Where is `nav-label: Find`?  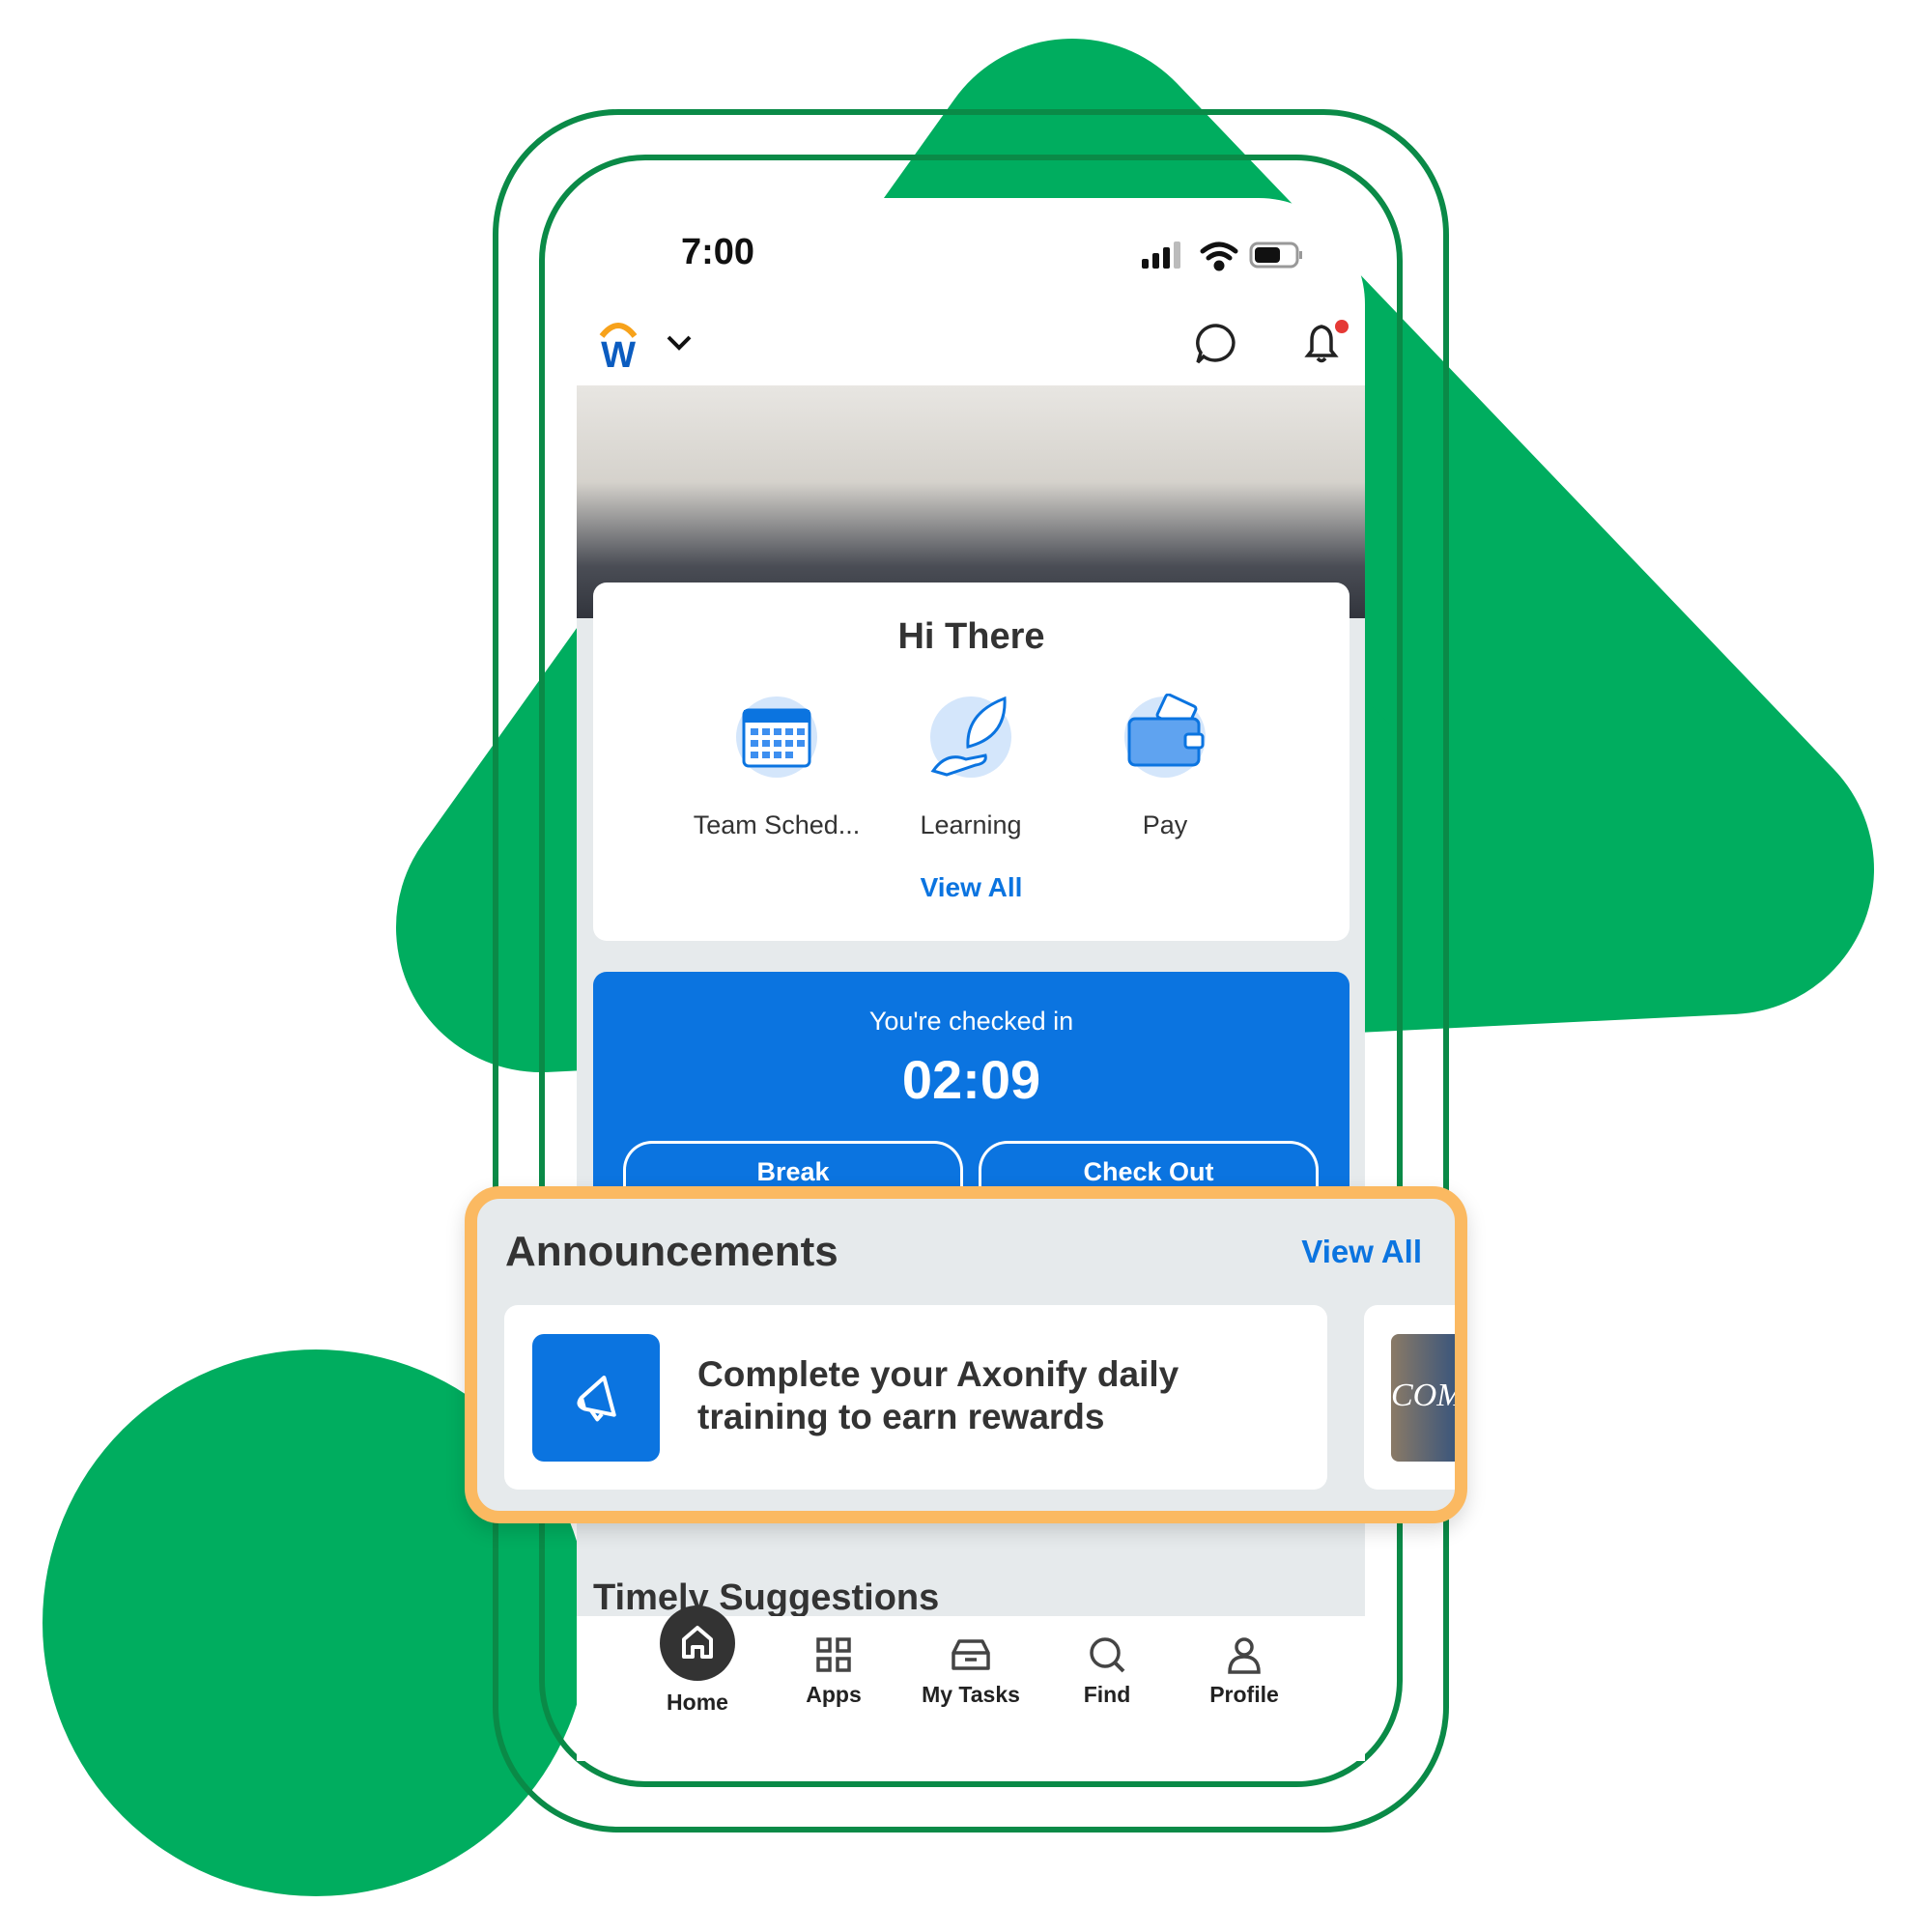 nav-label: Find is located at coordinates (1107, 1694).